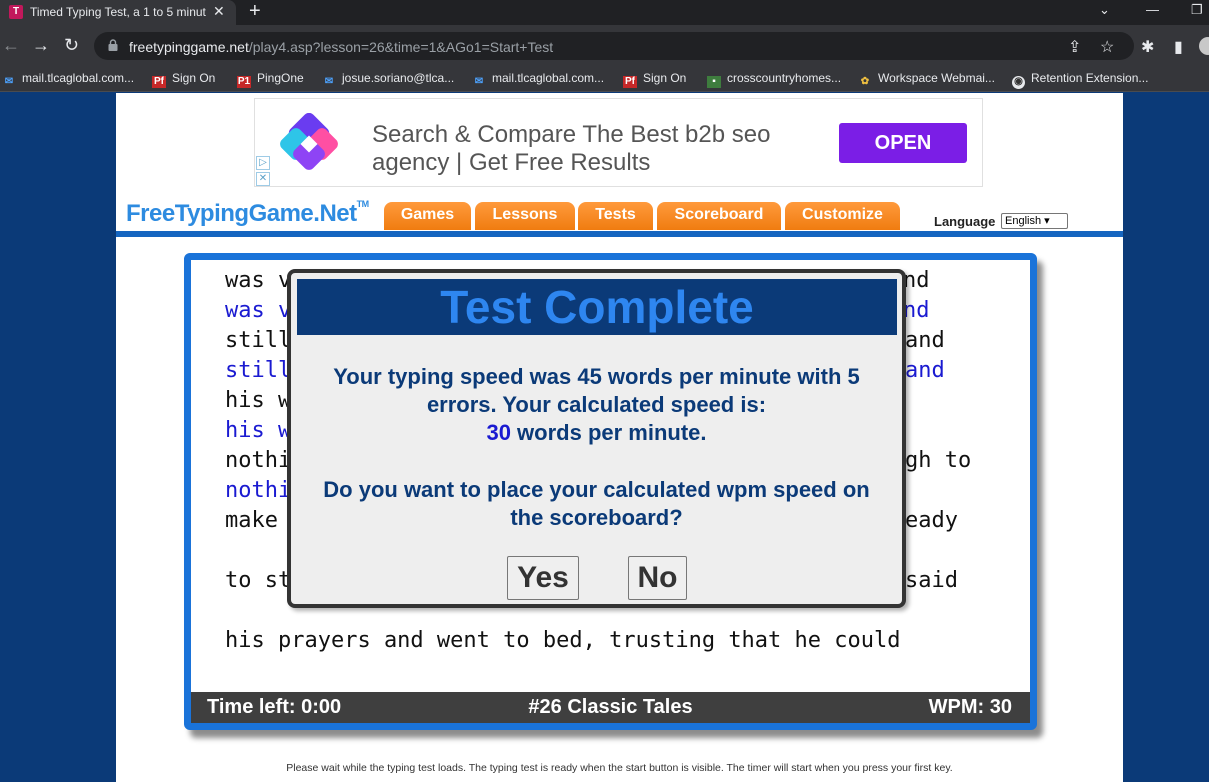 This screenshot has height=782, width=1209. Describe the element at coordinates (1074, 47) in the screenshot. I see `share-icon: ⇪` at that location.